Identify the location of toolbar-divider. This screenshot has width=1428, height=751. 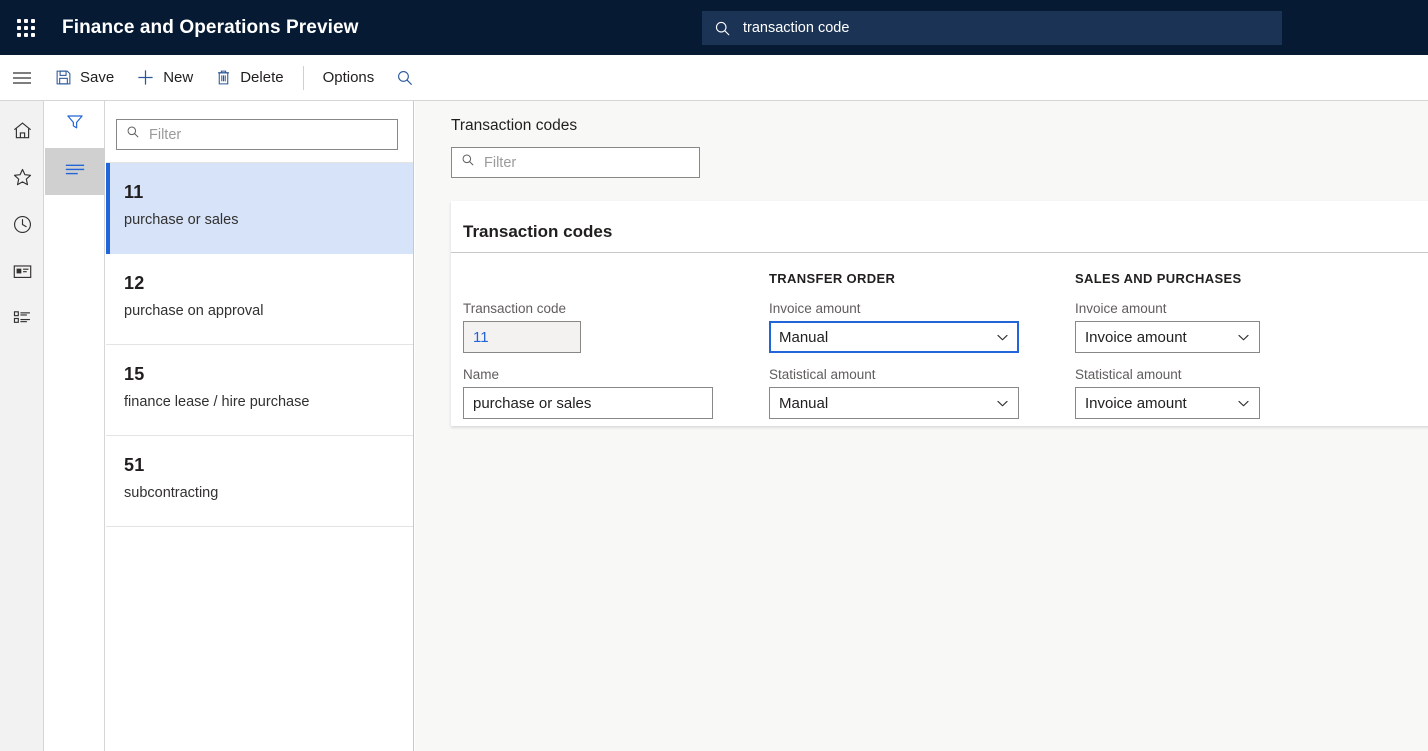
(303, 77).